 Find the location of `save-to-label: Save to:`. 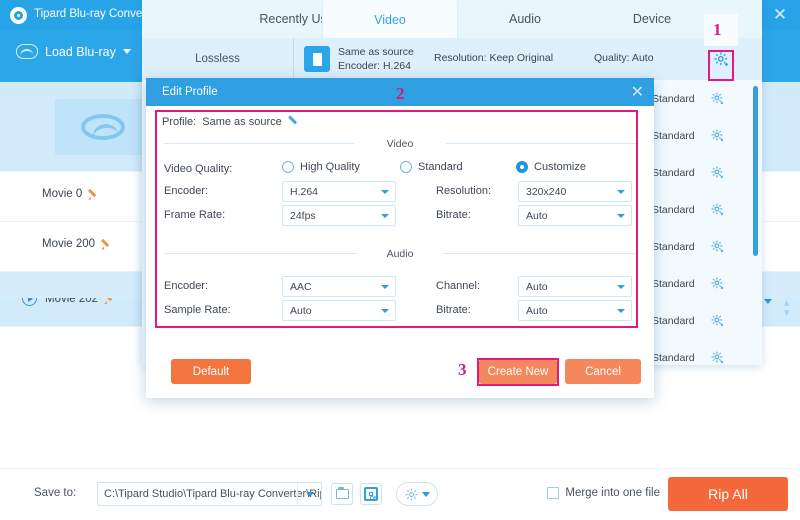

save-to-label: Save to: is located at coordinates (55, 493).